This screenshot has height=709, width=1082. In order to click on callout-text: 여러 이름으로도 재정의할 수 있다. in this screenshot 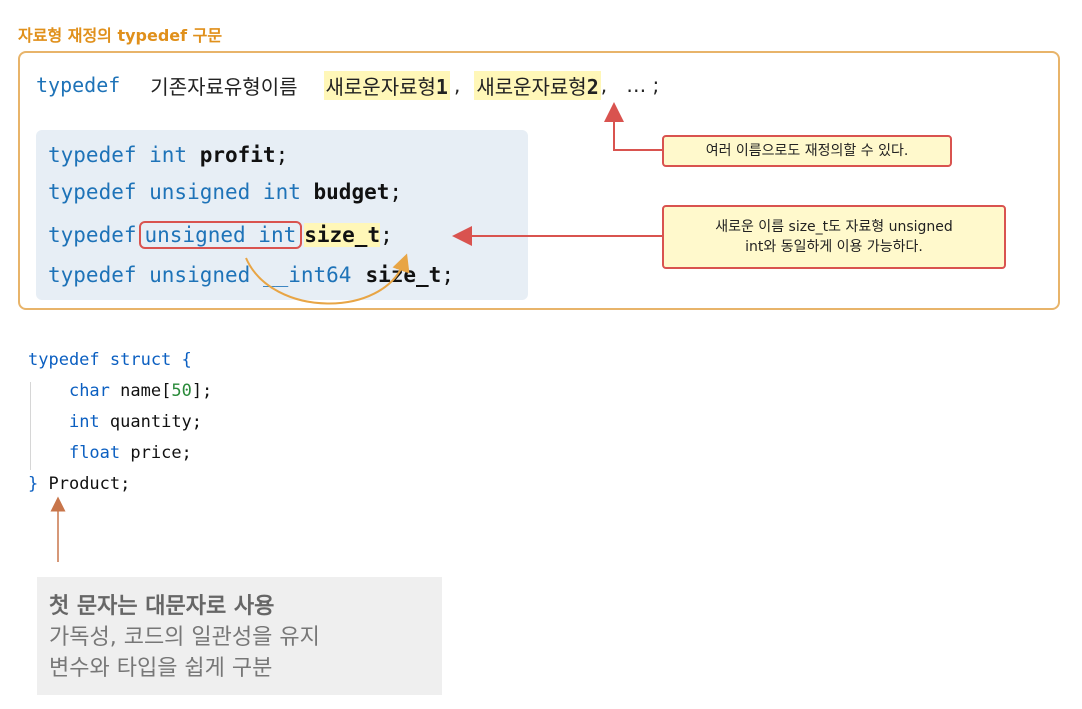, I will do `click(807, 151)`.